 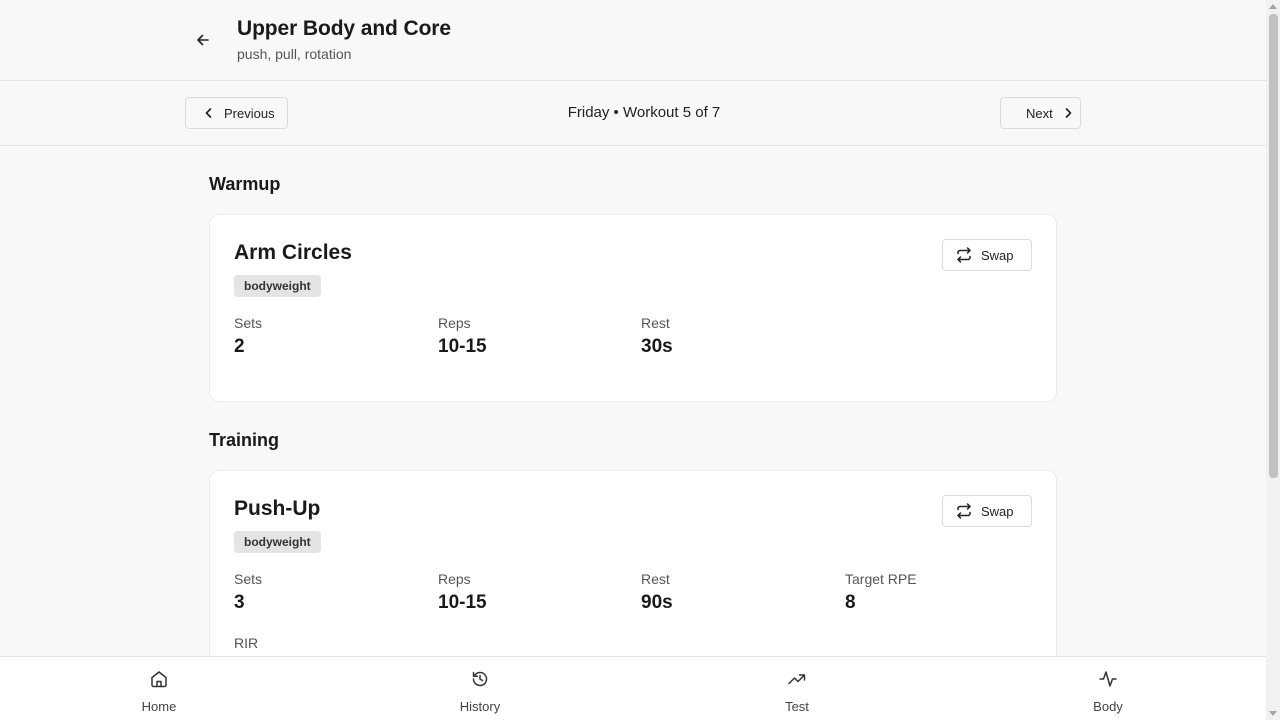 What do you see at coordinates (1108, 691) in the screenshot?
I see `bottom-nav-body: Body` at bounding box center [1108, 691].